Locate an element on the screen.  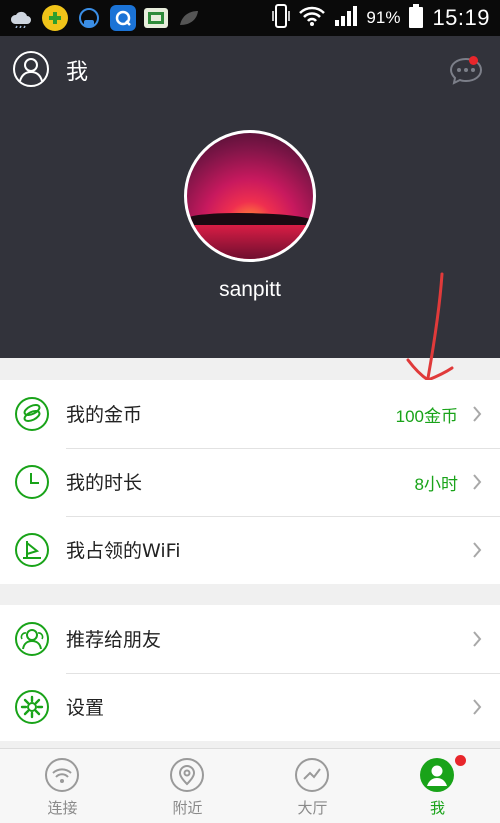
menu-item-duration: 我的时长 8小时 is located at coordinates (250, 482).